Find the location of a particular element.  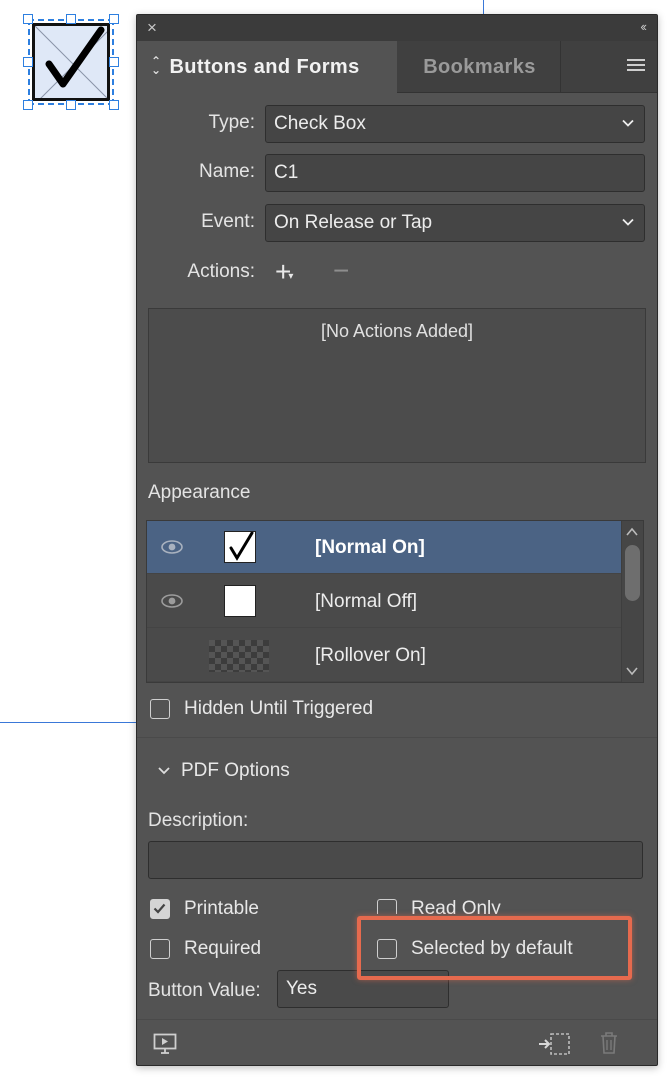

preview-icon is located at coordinates (165, 1044).